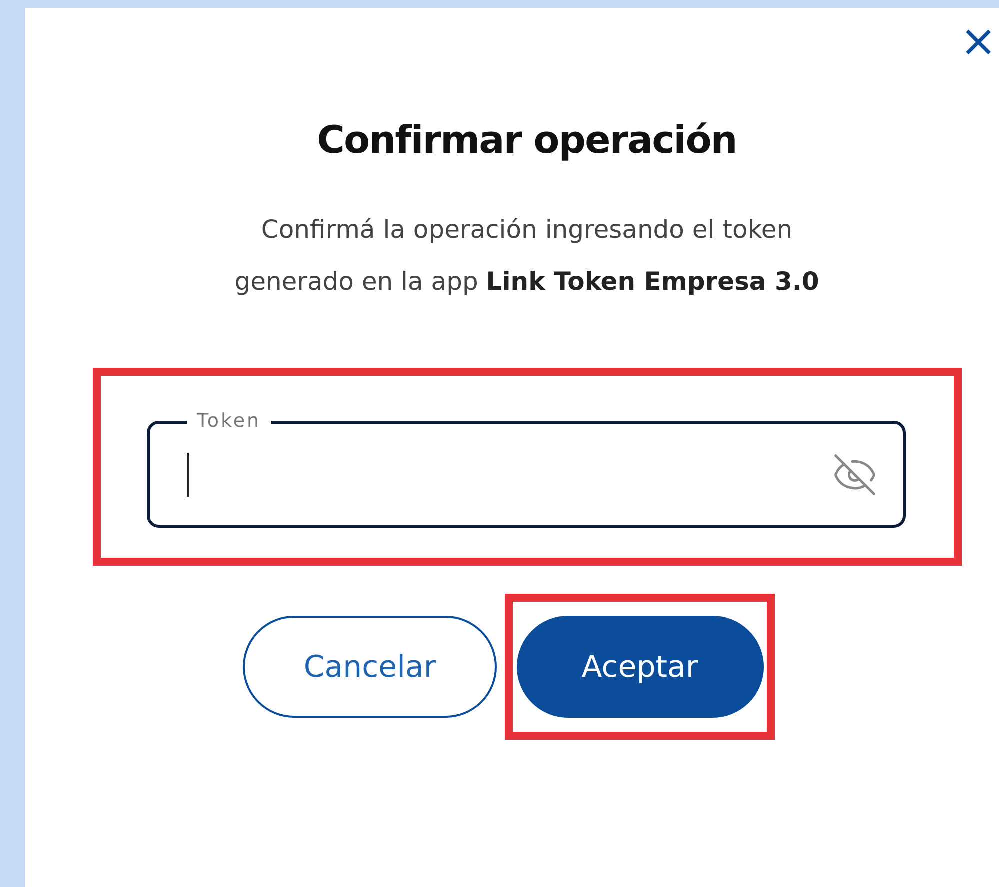 The width and height of the screenshot is (999, 887). I want to click on eye-off-icon, so click(855, 475).